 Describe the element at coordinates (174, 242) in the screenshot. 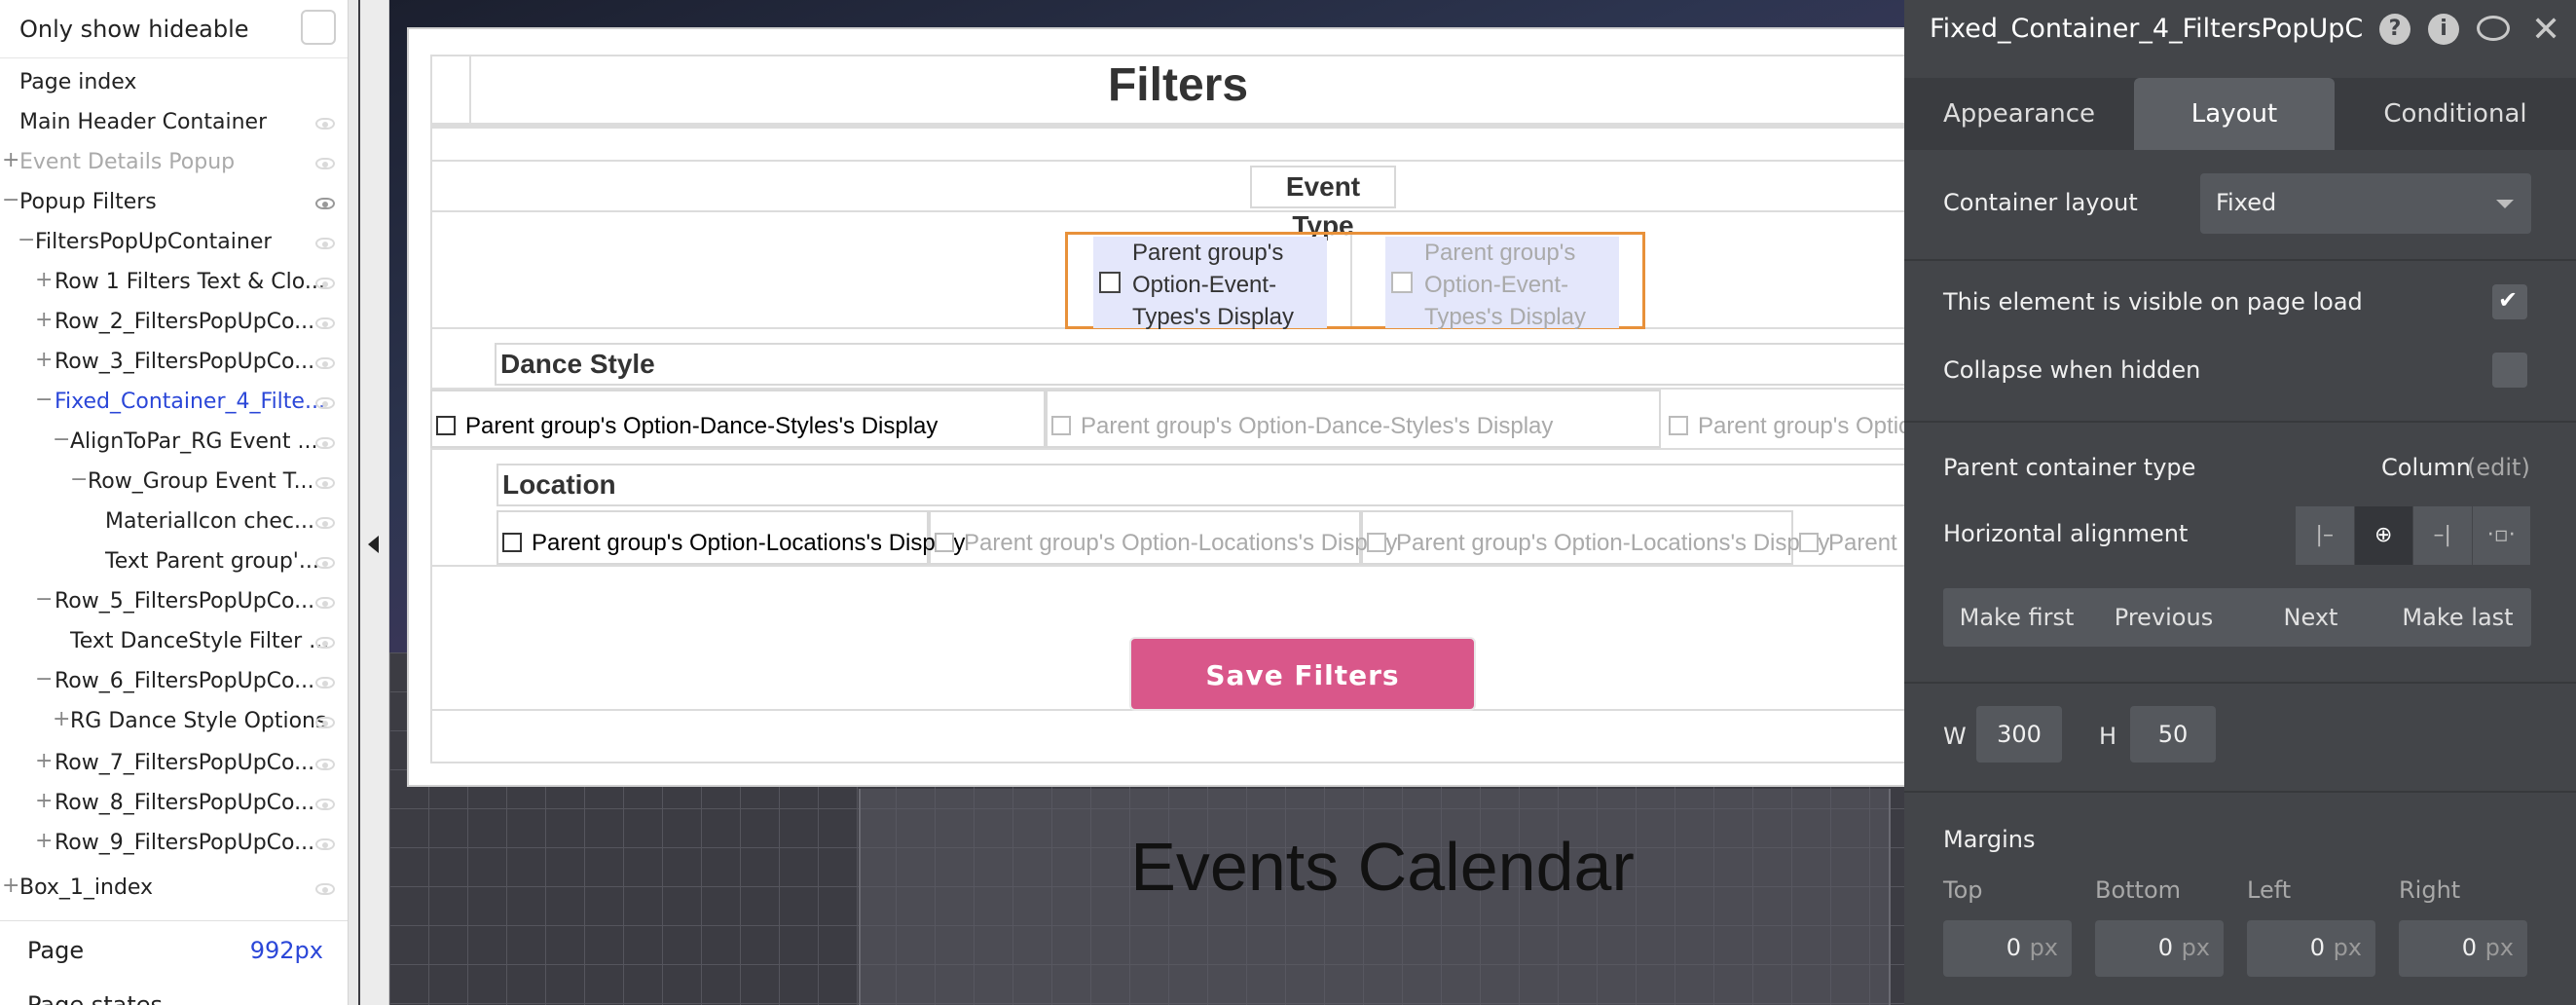

I see `tree-item-filters-popup-container: − FiltersPopUpContainer` at that location.